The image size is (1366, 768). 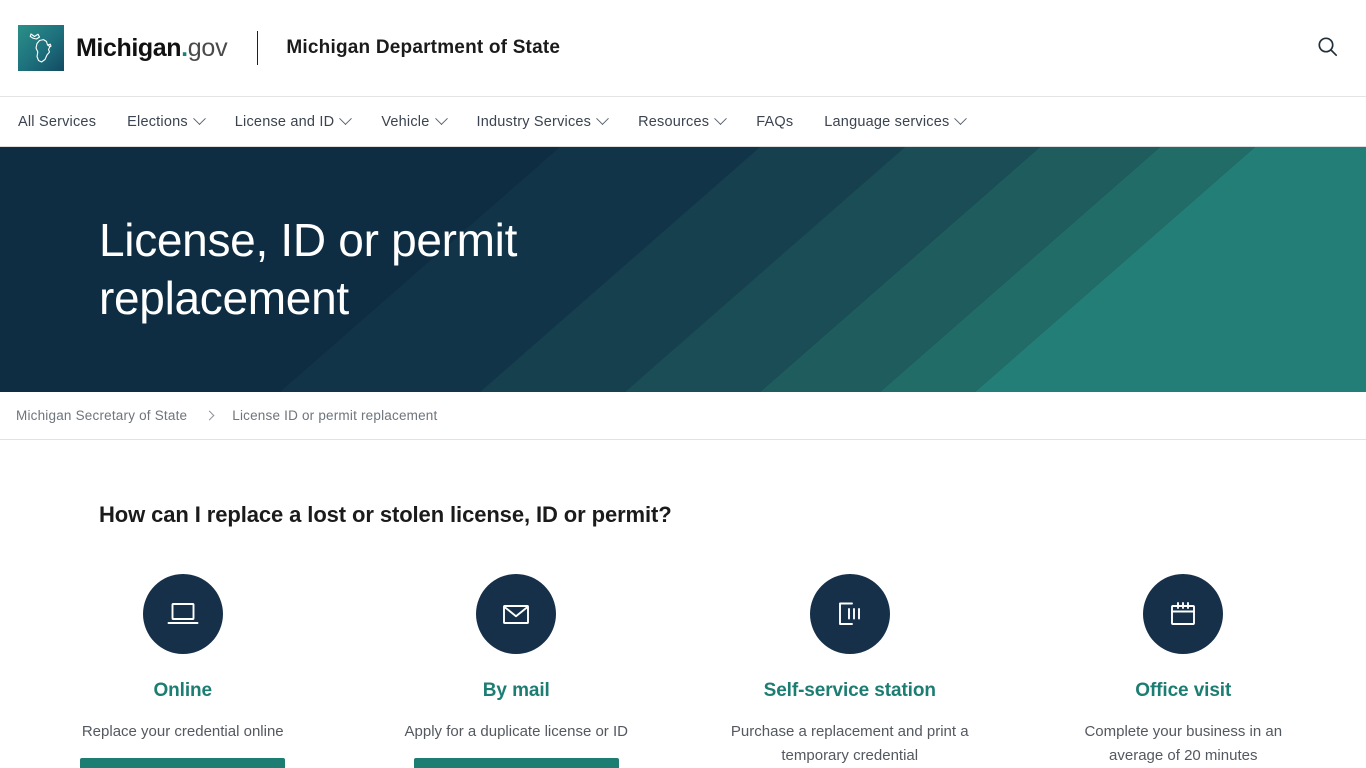 What do you see at coordinates (405, 121) in the screenshot?
I see `nav-label: Vehicle` at bounding box center [405, 121].